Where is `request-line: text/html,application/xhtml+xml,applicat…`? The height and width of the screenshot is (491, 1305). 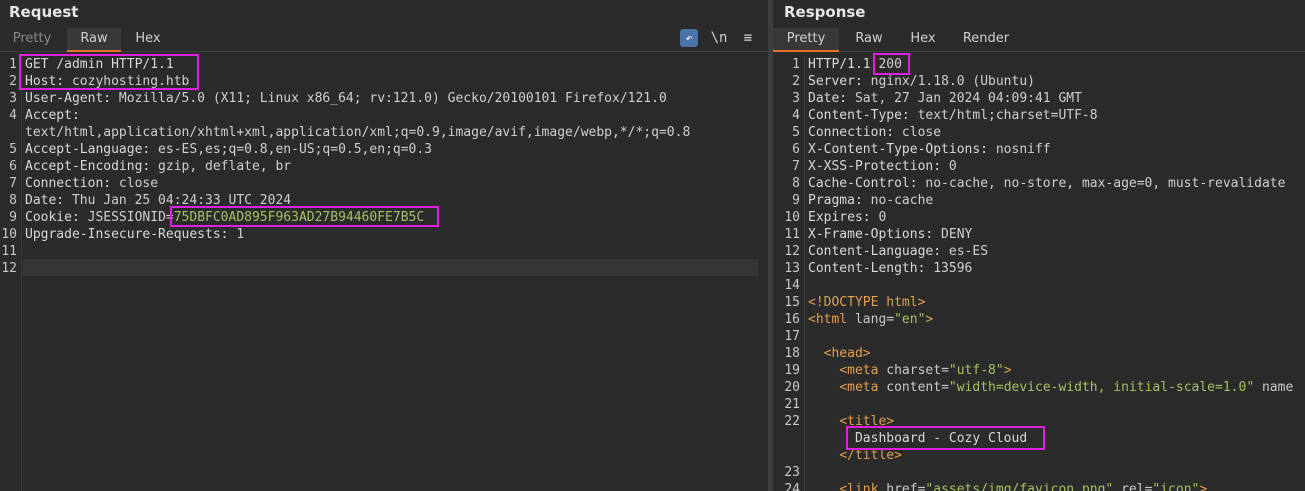 request-line: text/html,application/xhtml+xml,applicat… is located at coordinates (357, 132).